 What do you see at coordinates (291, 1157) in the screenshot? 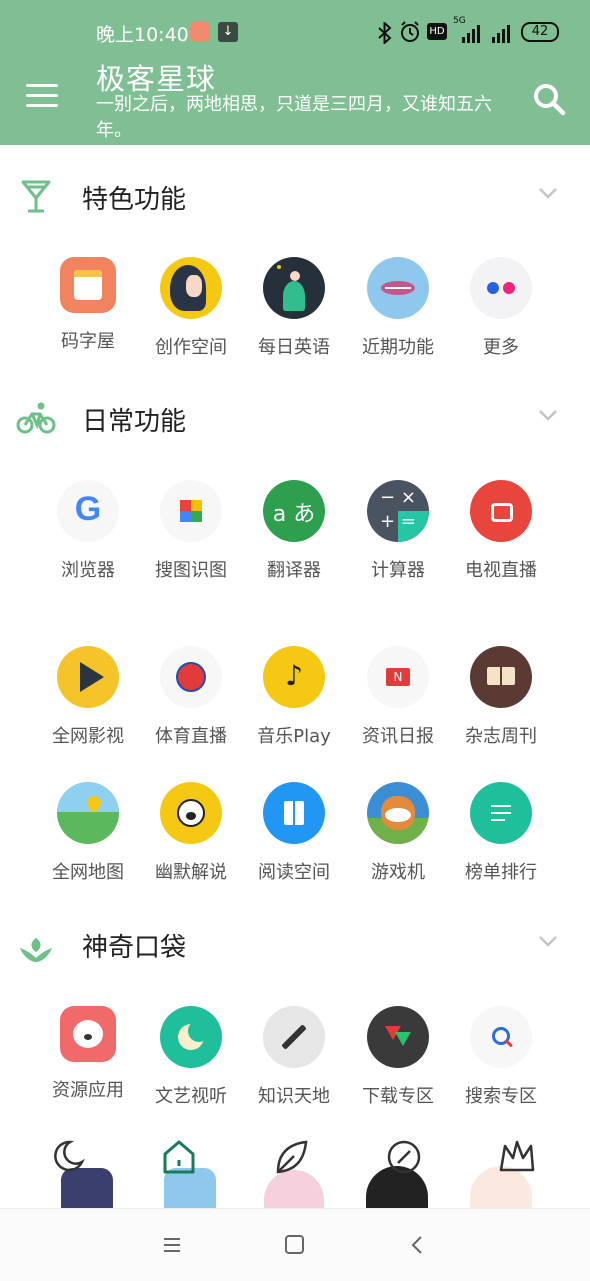
I see `leaf-icon` at bounding box center [291, 1157].